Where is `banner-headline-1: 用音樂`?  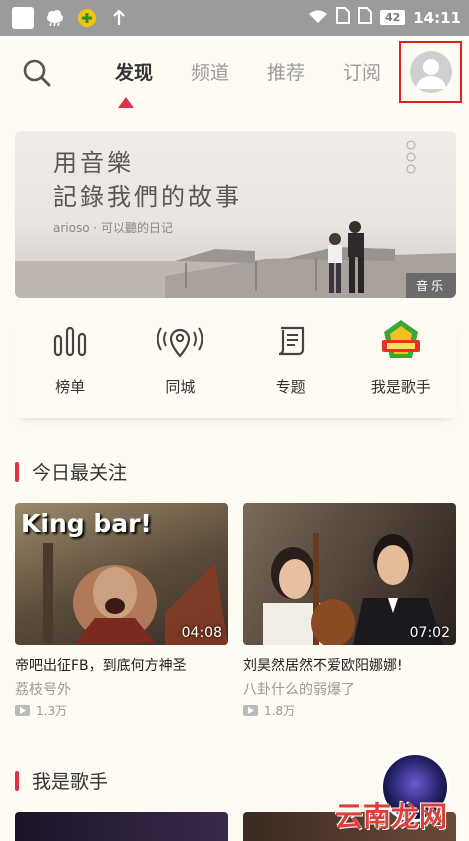 banner-headline-1: 用音樂 is located at coordinates (93, 163).